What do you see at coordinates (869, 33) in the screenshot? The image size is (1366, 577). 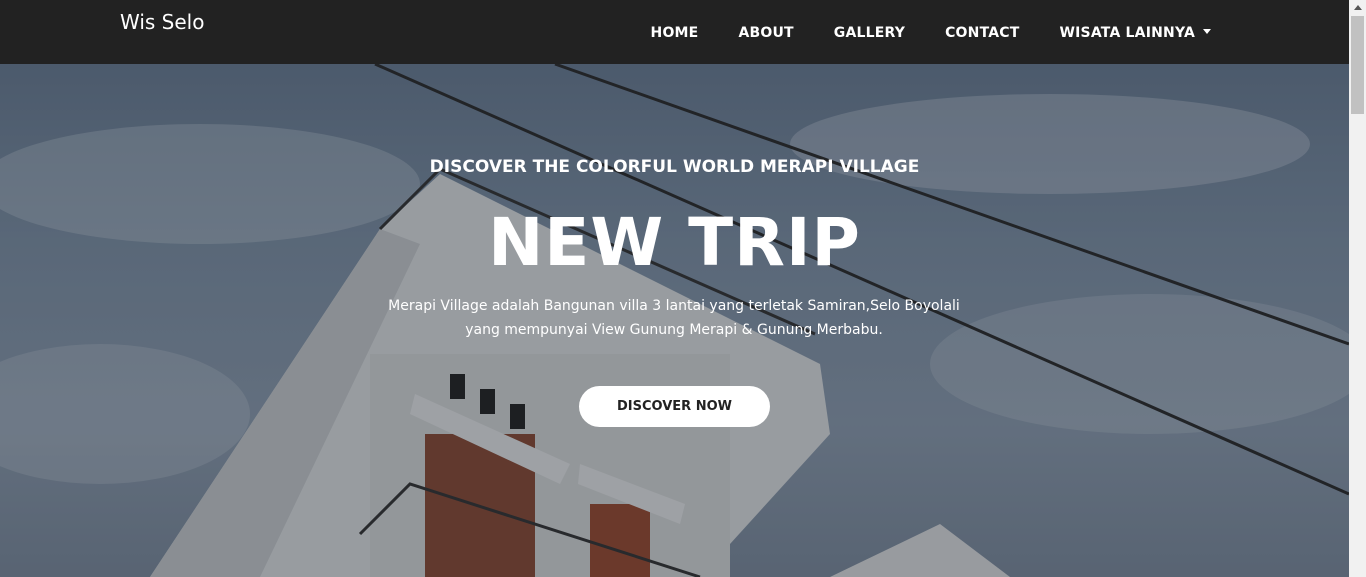 I see `nav-gallery: GALLERY` at bounding box center [869, 33].